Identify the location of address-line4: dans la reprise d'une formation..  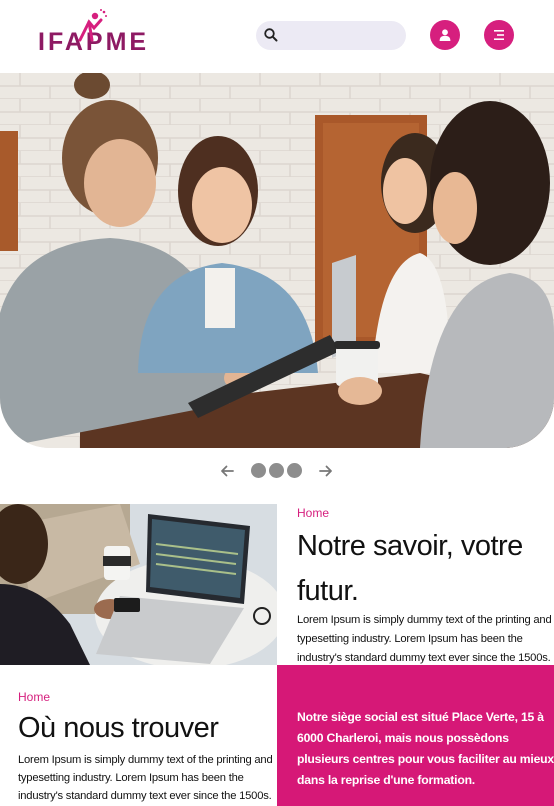
(386, 780).